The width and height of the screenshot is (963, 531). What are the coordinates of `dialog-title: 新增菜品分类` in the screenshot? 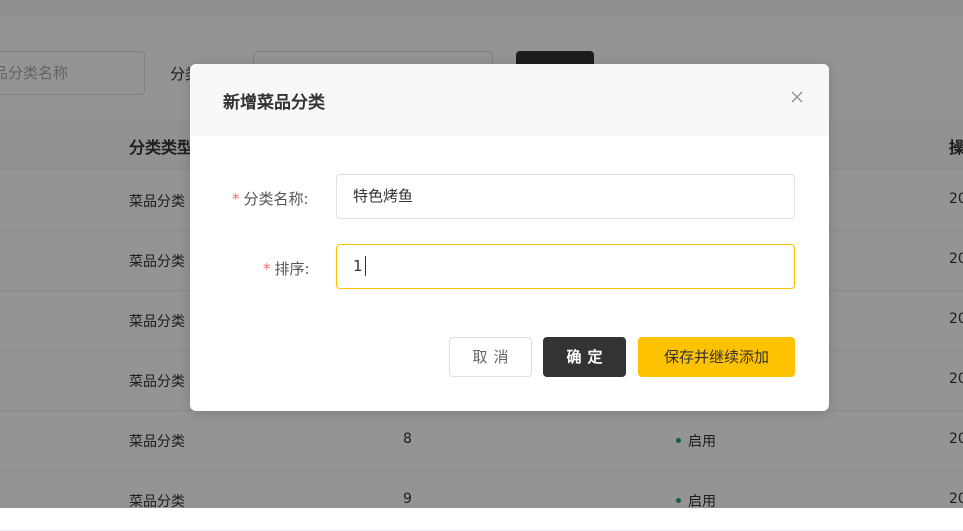 It's located at (274, 103).